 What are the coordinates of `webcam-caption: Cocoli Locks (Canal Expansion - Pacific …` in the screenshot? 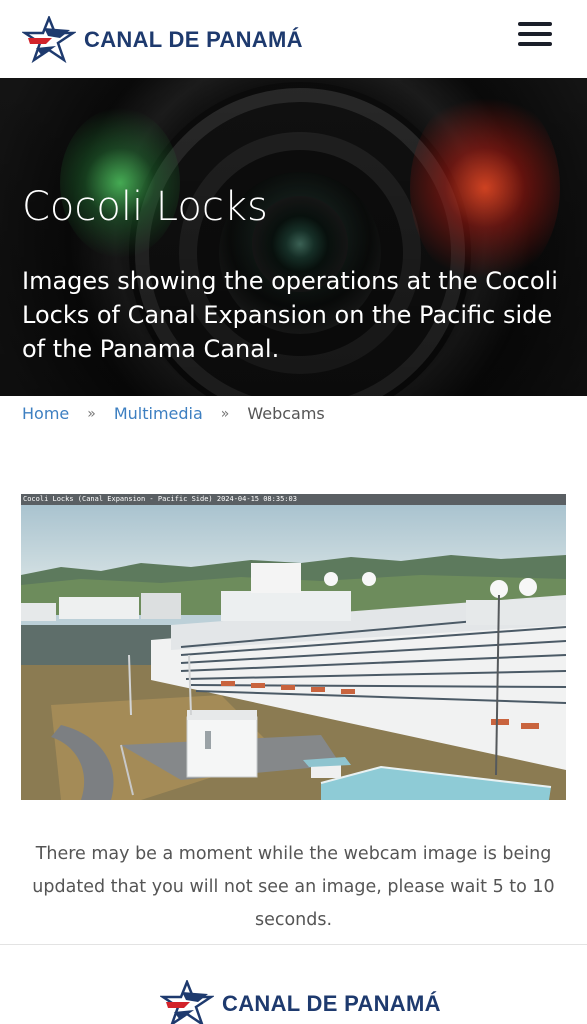 It's located at (293, 499).